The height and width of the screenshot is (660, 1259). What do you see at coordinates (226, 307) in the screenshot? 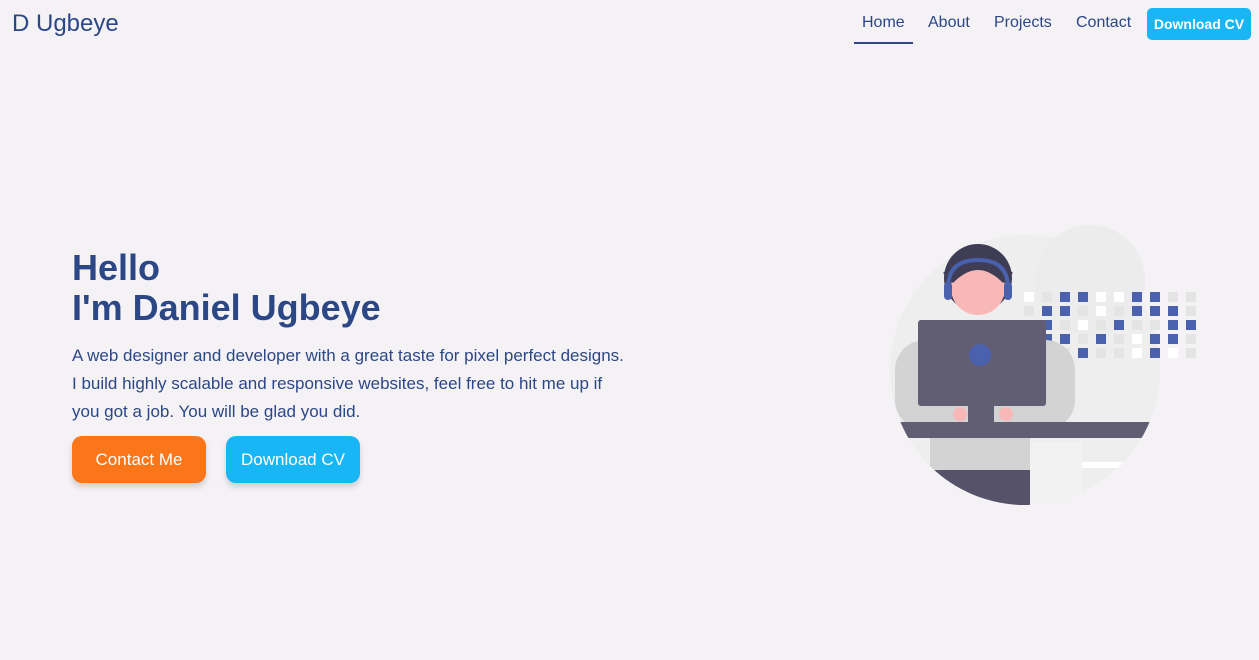
I see `hero-name: I'm Daniel Ugbeye` at bounding box center [226, 307].